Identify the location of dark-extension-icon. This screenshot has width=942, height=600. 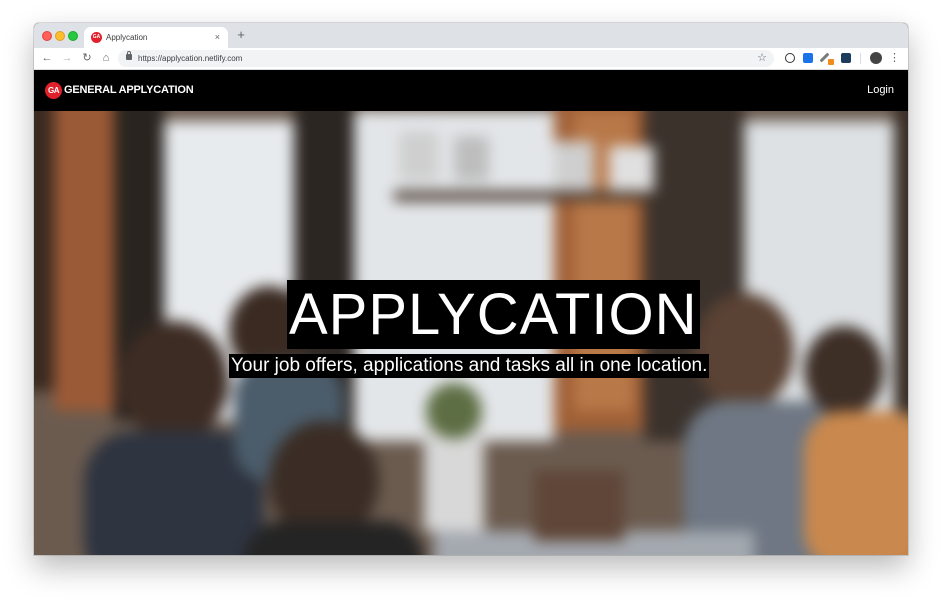
(846, 58).